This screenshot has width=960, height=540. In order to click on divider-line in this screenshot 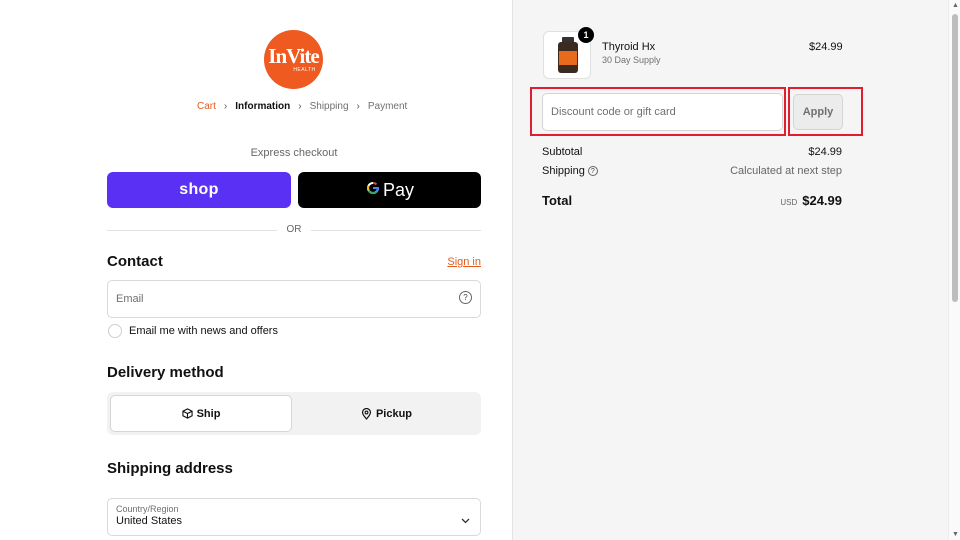, I will do `click(396, 230)`.